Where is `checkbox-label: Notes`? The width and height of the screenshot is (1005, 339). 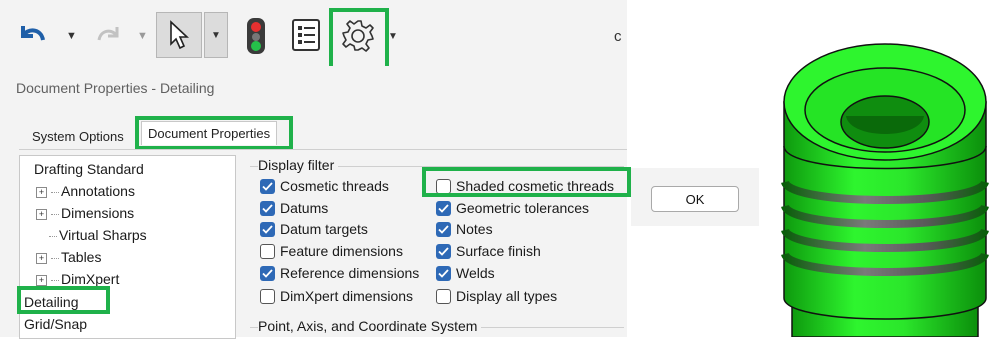 checkbox-label: Notes is located at coordinates (474, 229).